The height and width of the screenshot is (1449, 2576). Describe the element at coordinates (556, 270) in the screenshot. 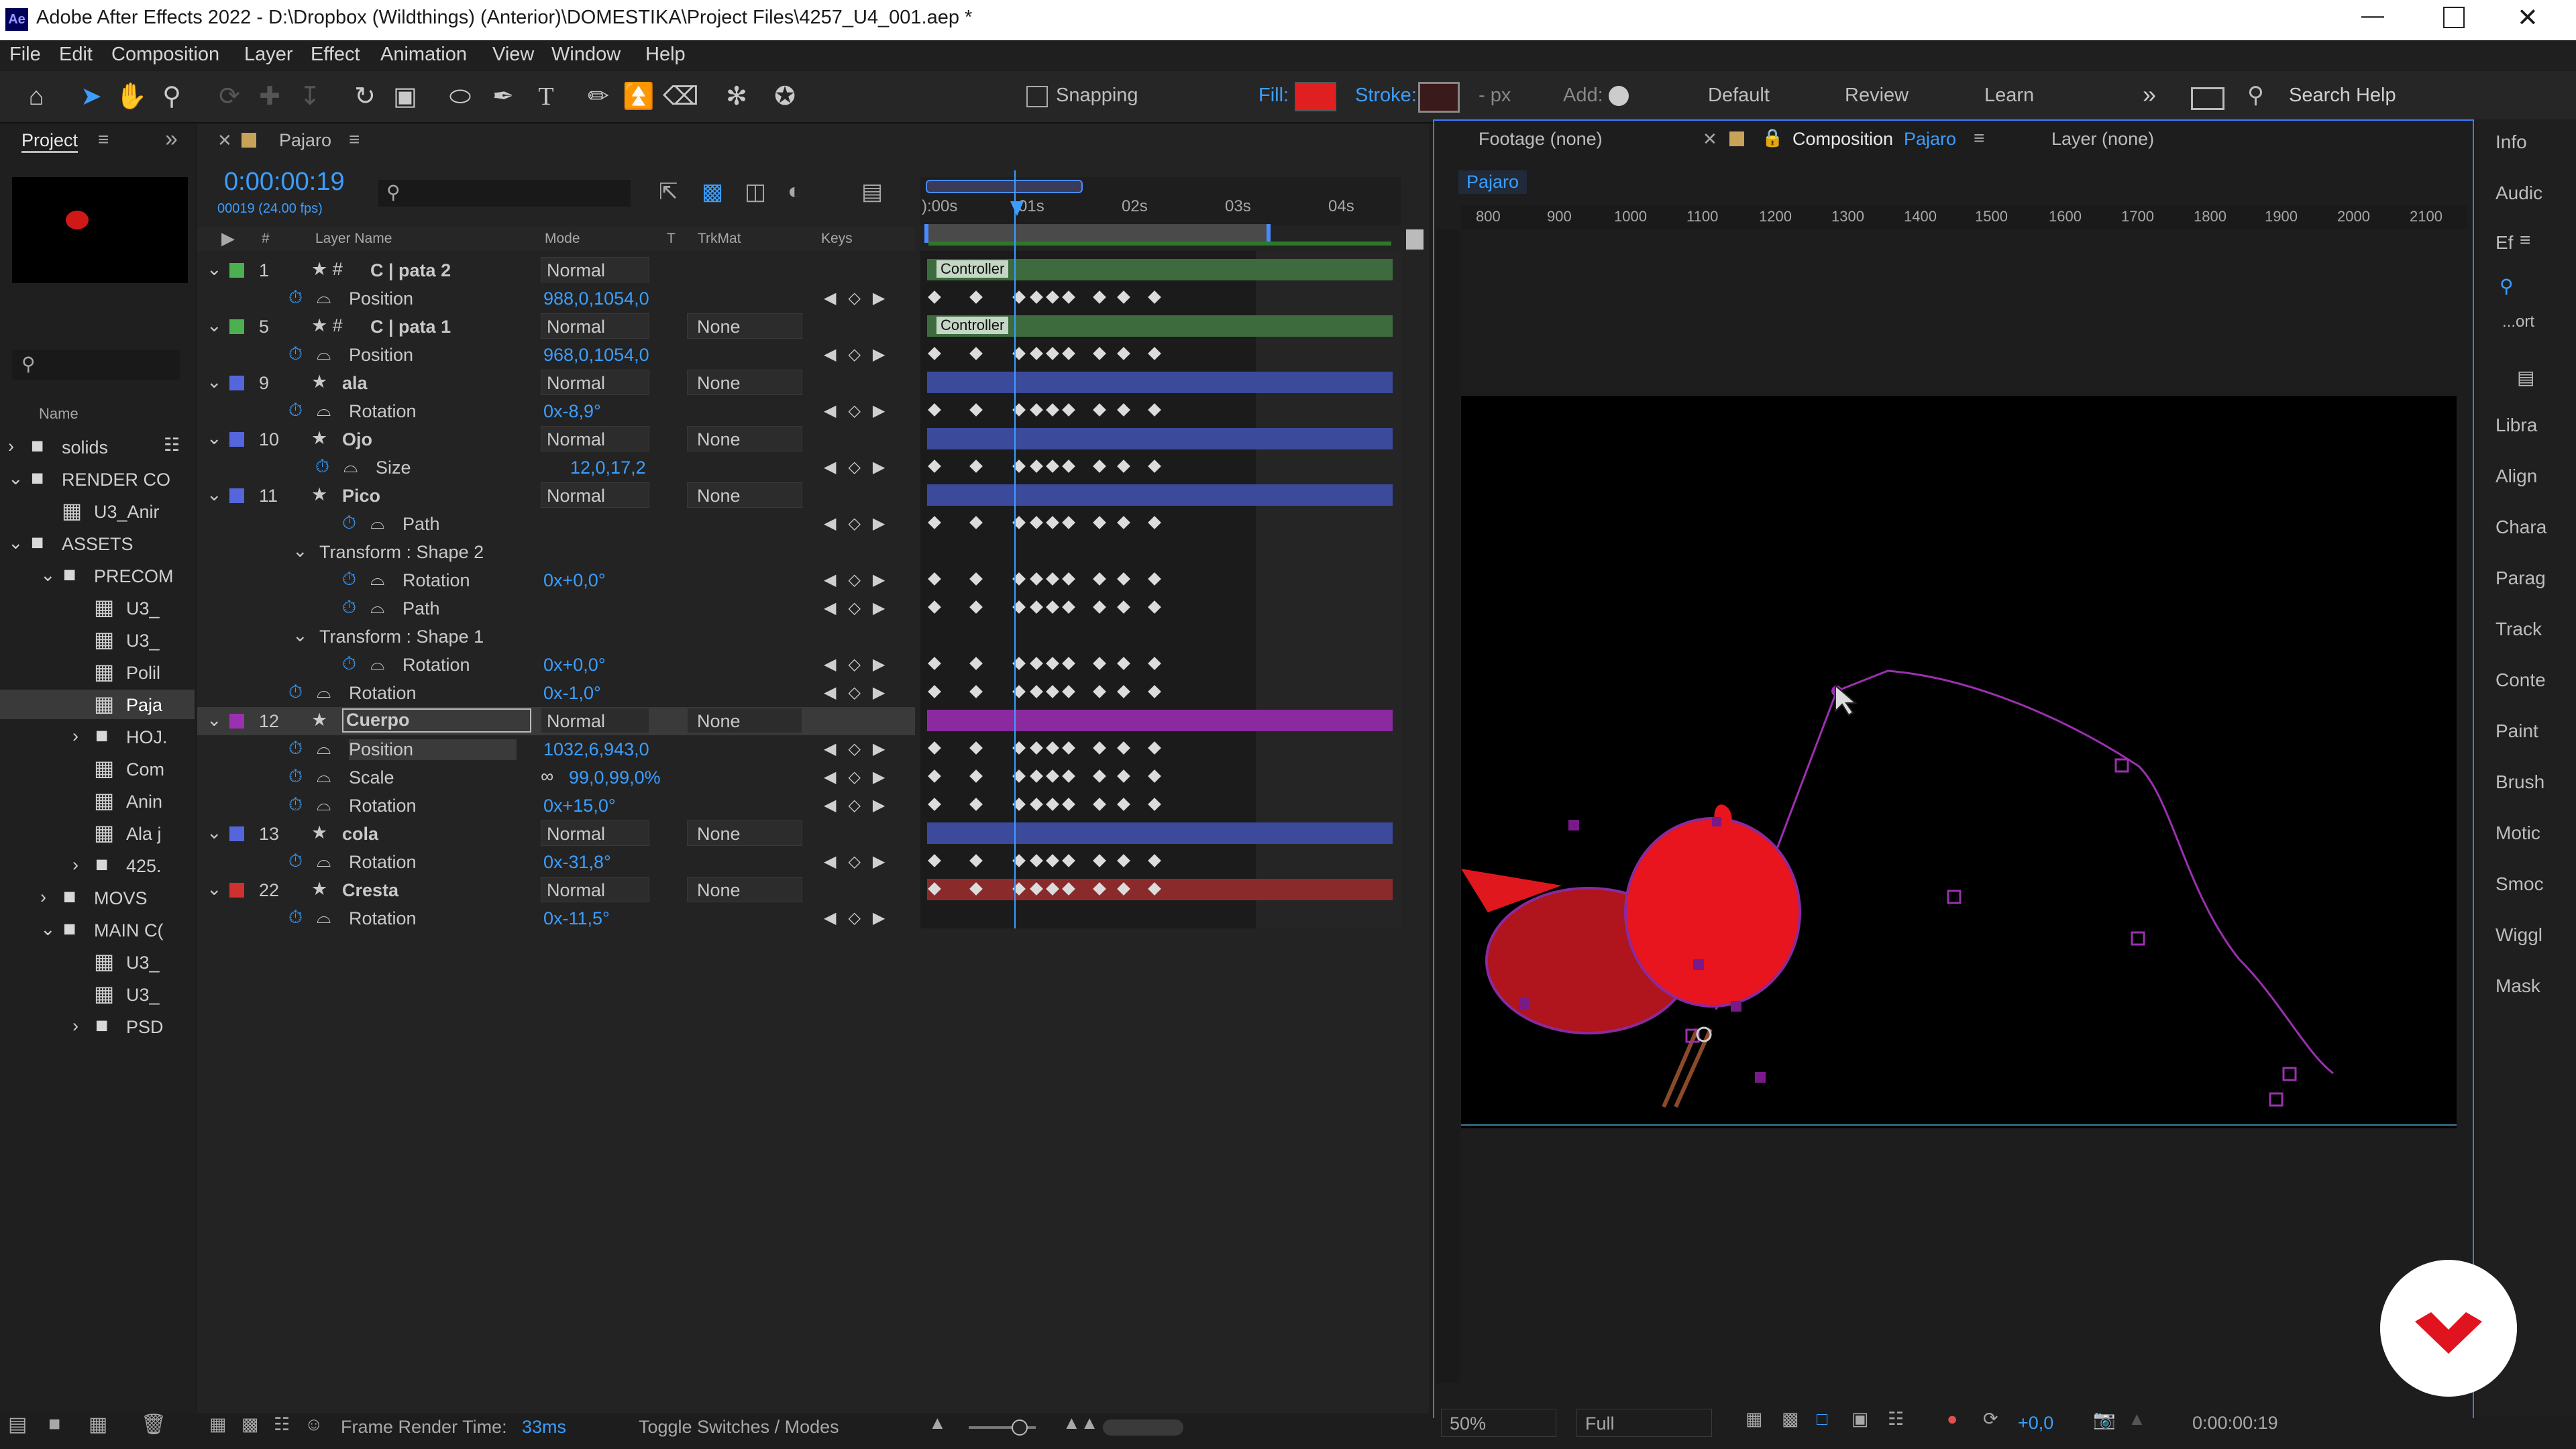

I see `layer-row: ⌄ 1 ★ # C | pata 2 Normal` at that location.